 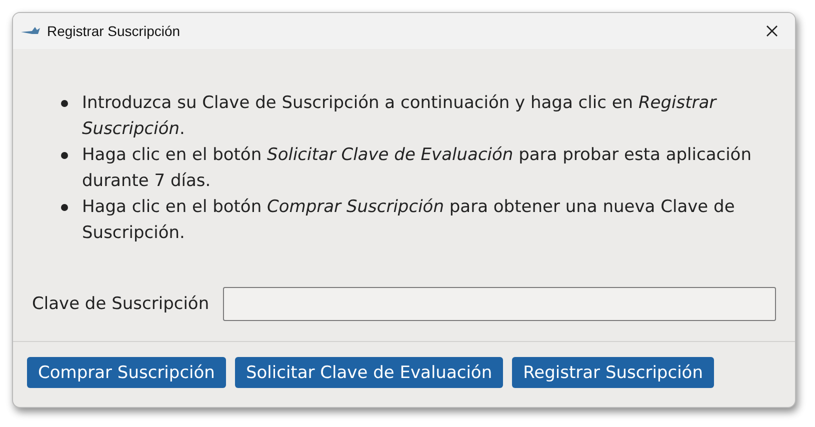 I want to click on close-icon, so click(x=772, y=31).